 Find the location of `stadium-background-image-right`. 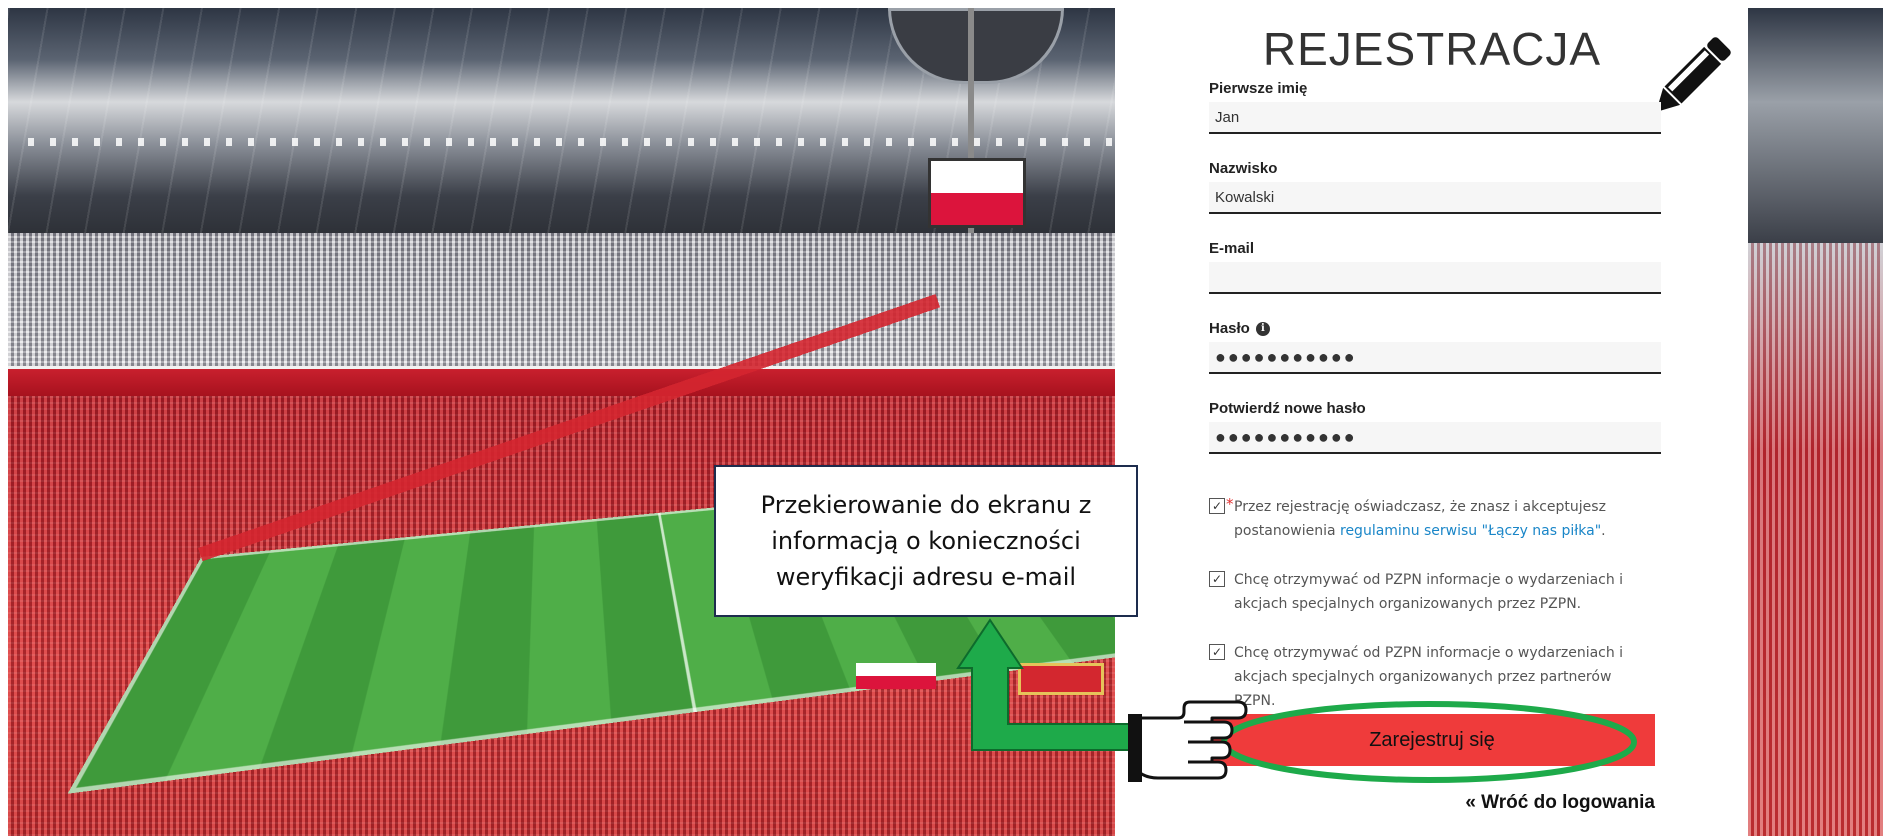

stadium-background-image-right is located at coordinates (1815, 422).